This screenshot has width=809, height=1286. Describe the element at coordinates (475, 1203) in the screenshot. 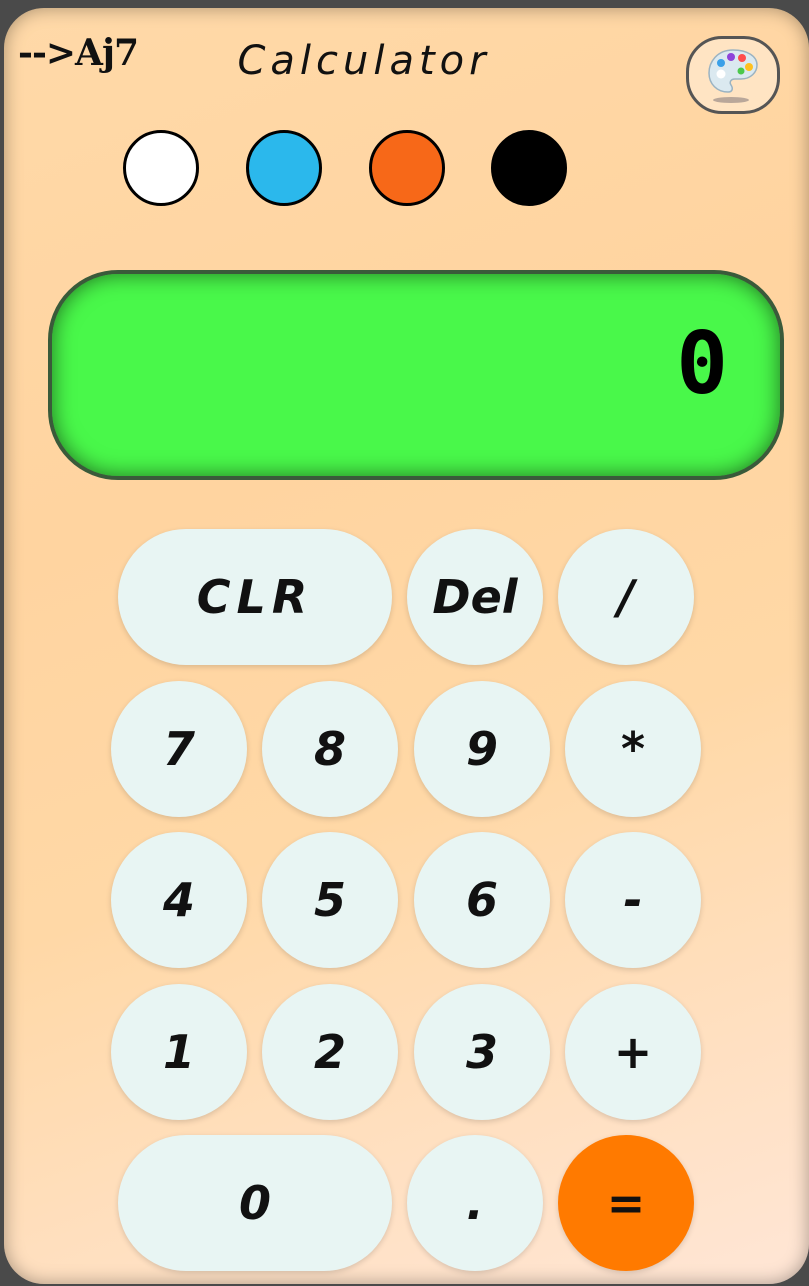

I see `decimal-button: .` at that location.